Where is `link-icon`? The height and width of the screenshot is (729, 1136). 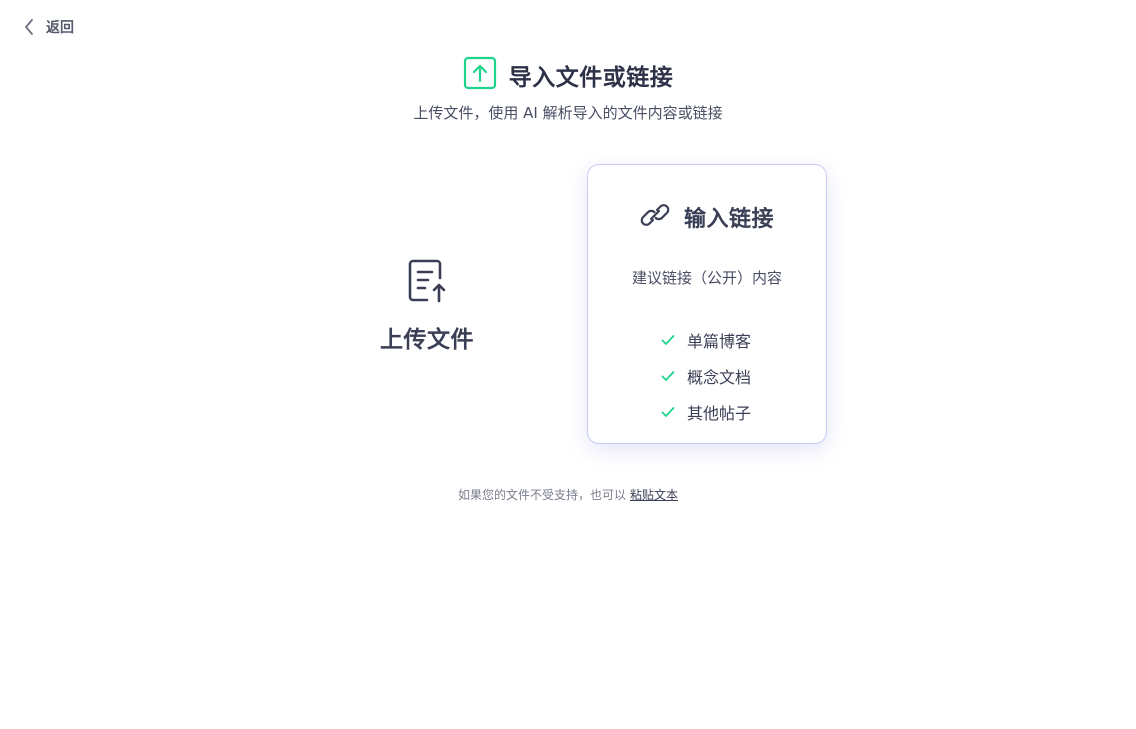 link-icon is located at coordinates (655, 217).